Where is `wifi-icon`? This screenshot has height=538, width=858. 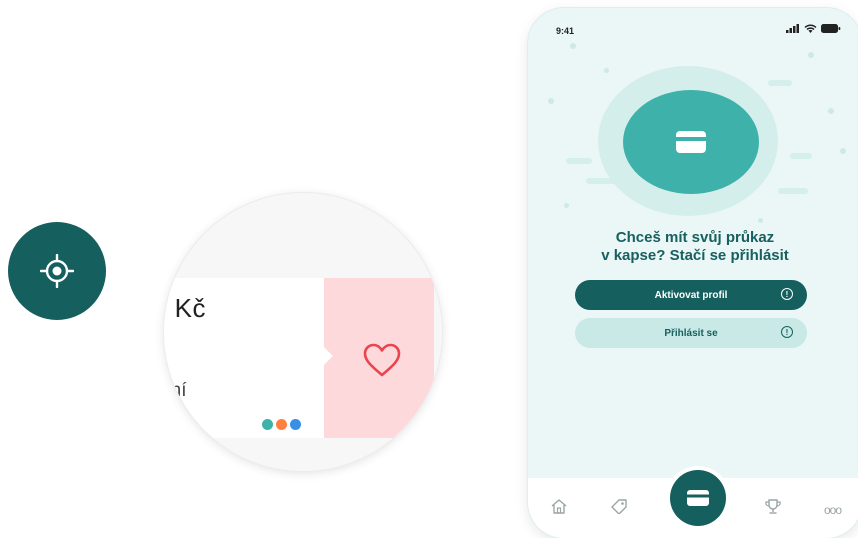 wifi-icon is located at coordinates (810, 28).